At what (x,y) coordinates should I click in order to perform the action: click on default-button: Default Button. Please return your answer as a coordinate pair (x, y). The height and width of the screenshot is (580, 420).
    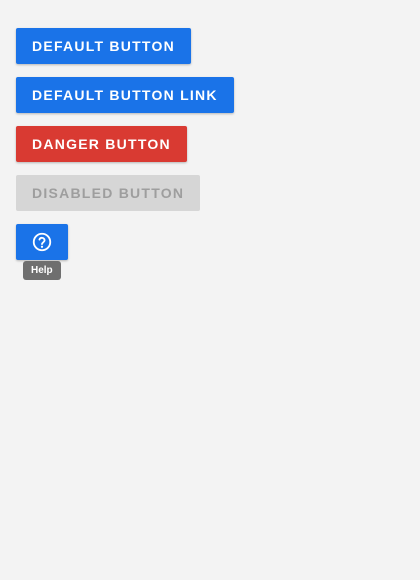
    Looking at the image, I should click on (103, 46).